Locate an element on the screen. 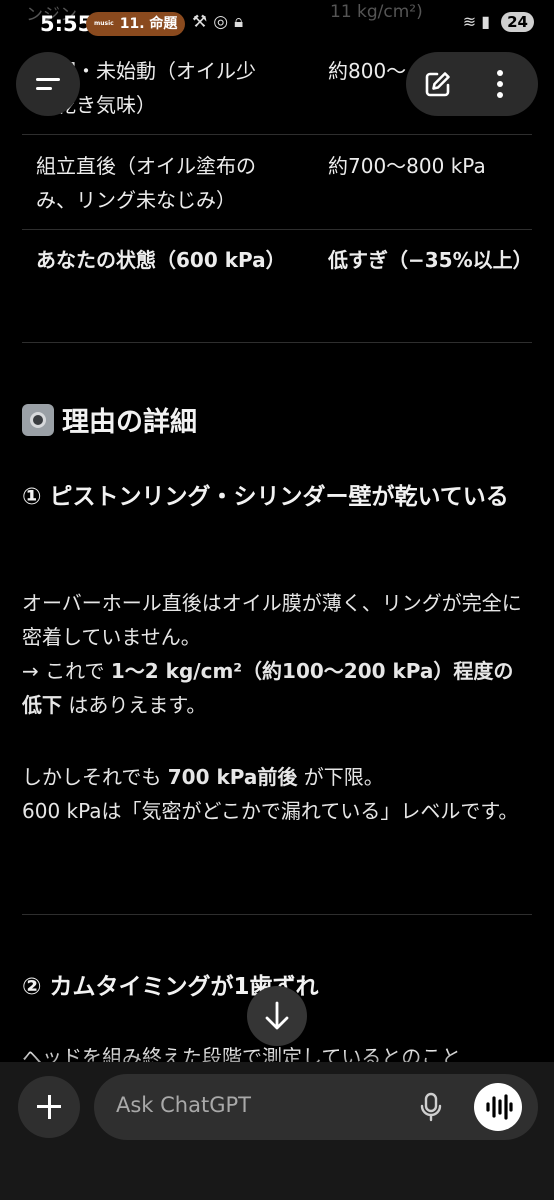  notification-pill-text: 11. 命題 is located at coordinates (148, 24).